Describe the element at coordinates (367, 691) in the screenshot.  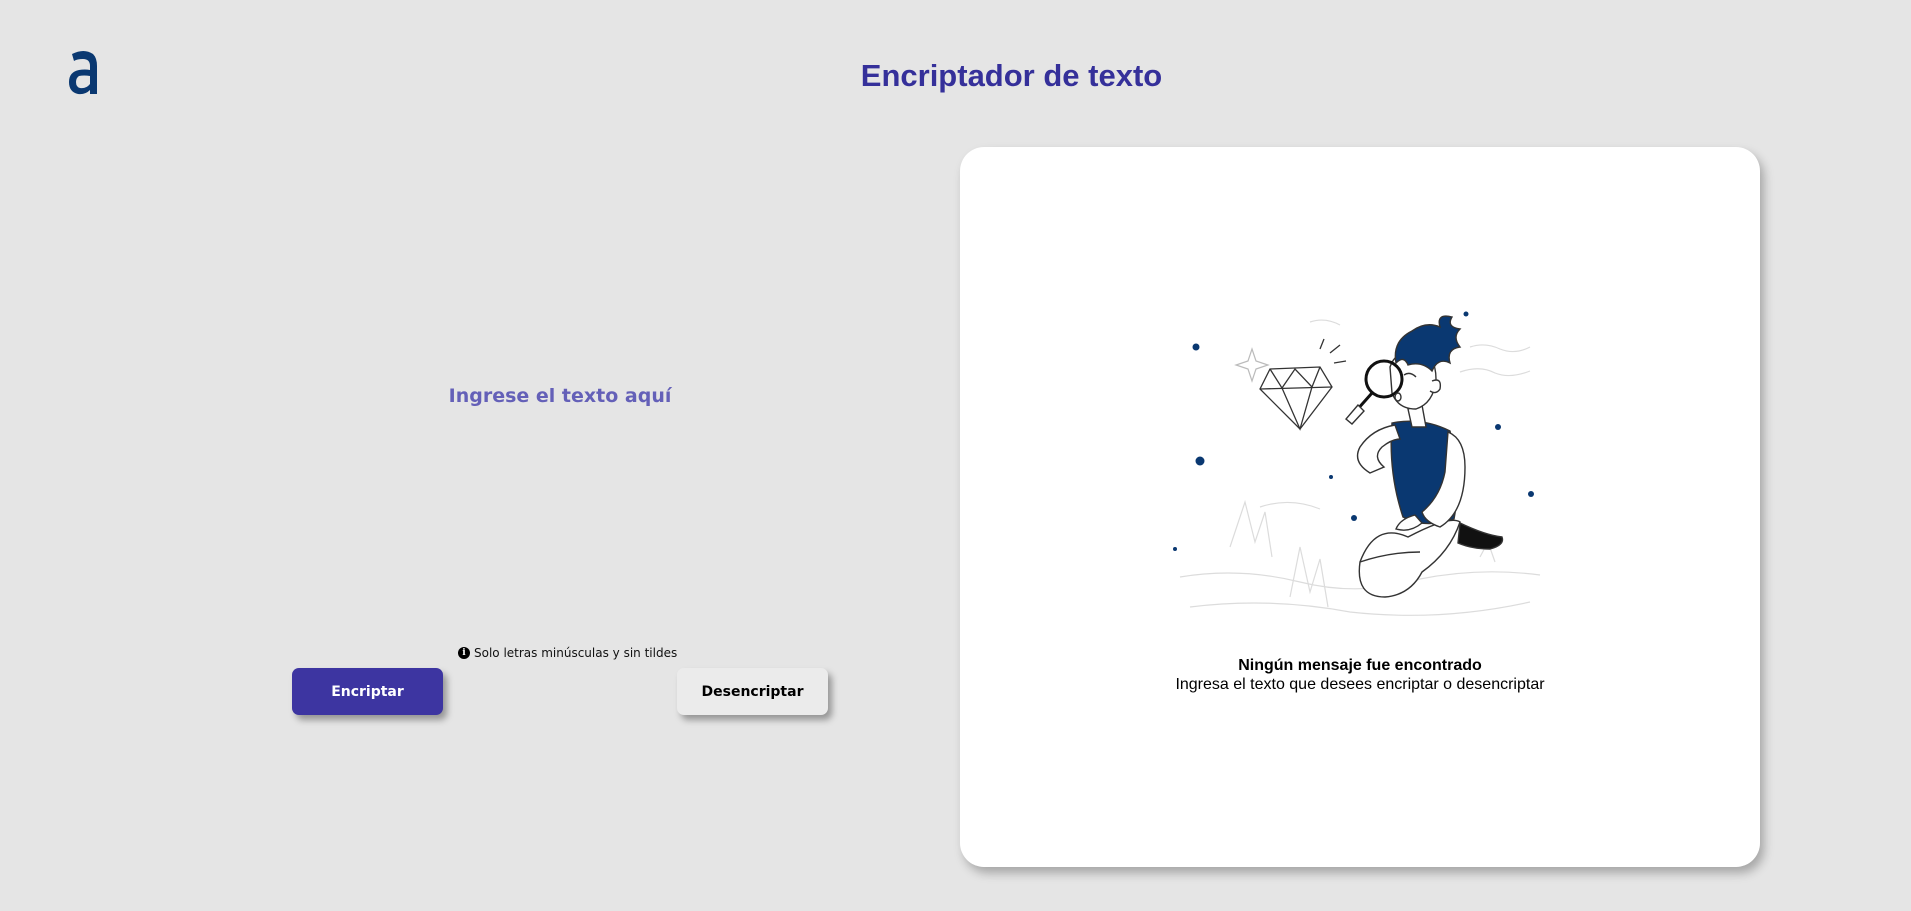
I see `encrypt-button: Encriptar` at that location.